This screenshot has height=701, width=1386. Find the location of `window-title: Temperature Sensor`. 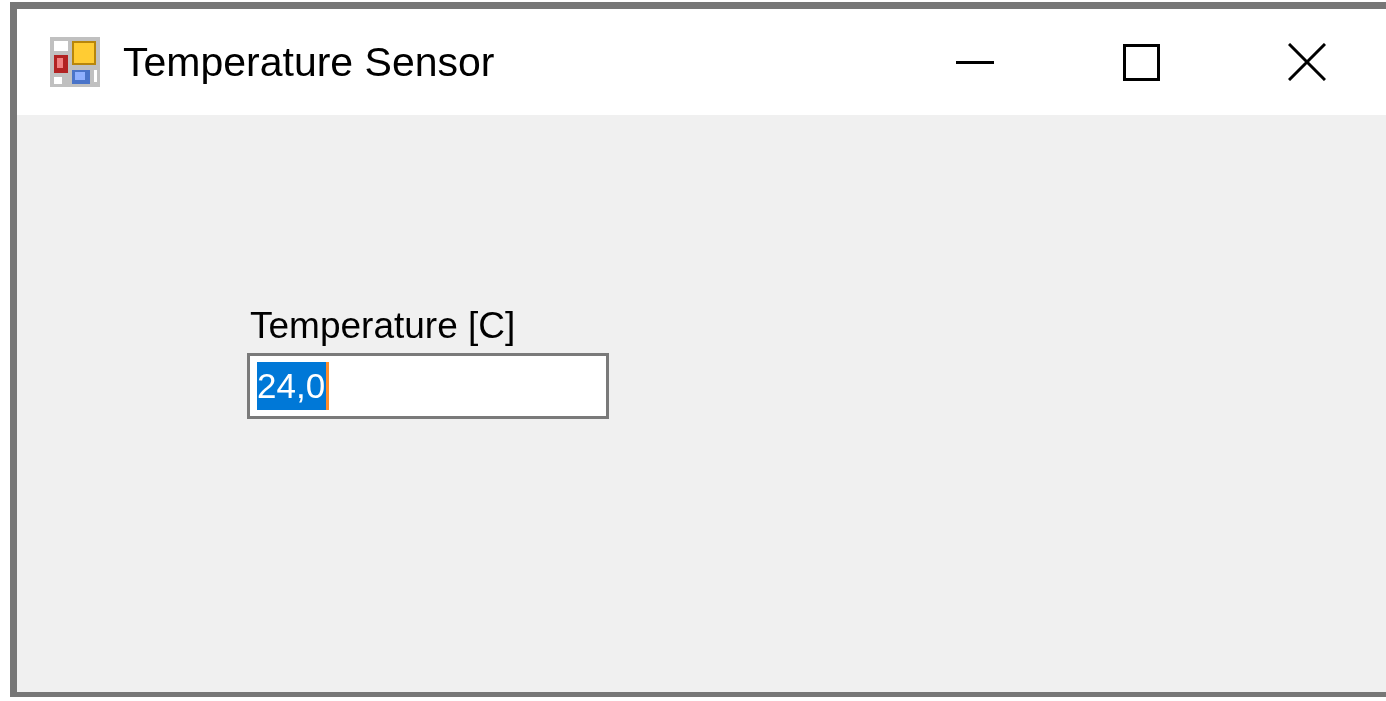

window-title: Temperature Sensor is located at coordinates (309, 62).